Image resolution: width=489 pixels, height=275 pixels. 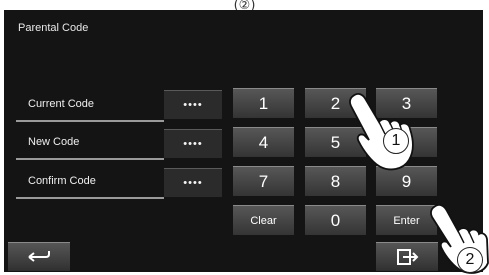 I want to click on current-code-field: ••••, so click(x=193, y=104).